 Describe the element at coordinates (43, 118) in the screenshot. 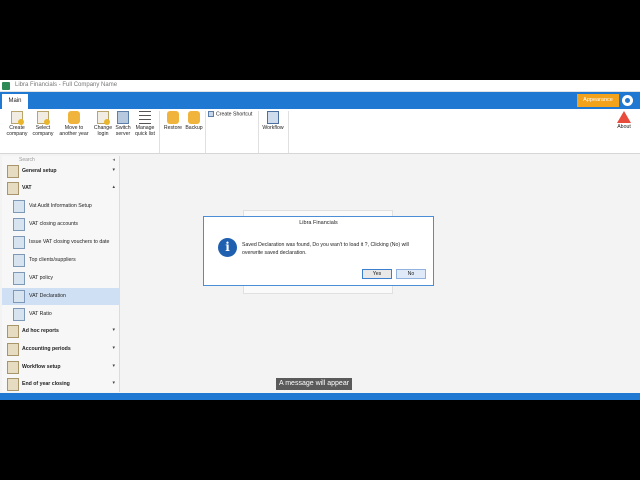

I see `select-company-icon` at that location.